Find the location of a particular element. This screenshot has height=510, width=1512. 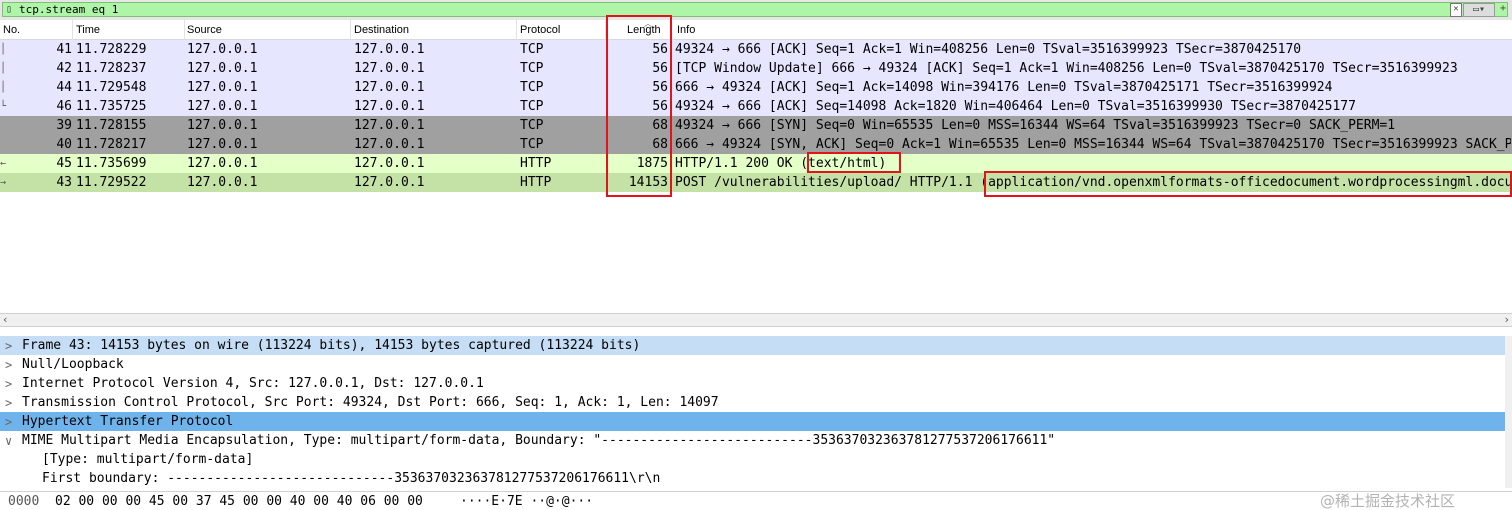

packet-no: 44 is located at coordinates (64, 87).